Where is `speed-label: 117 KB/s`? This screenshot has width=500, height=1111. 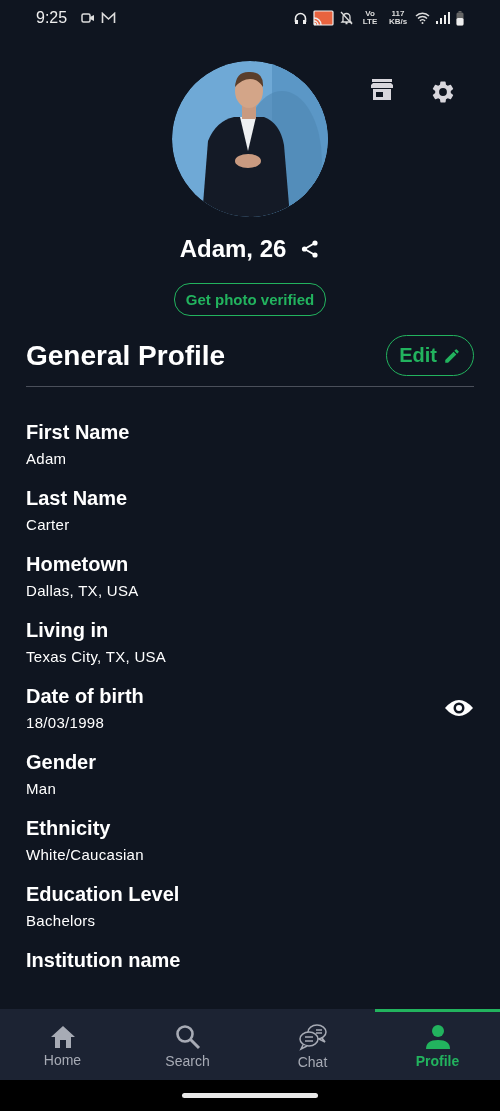
speed-label: 117 KB/s is located at coordinates (398, 18).